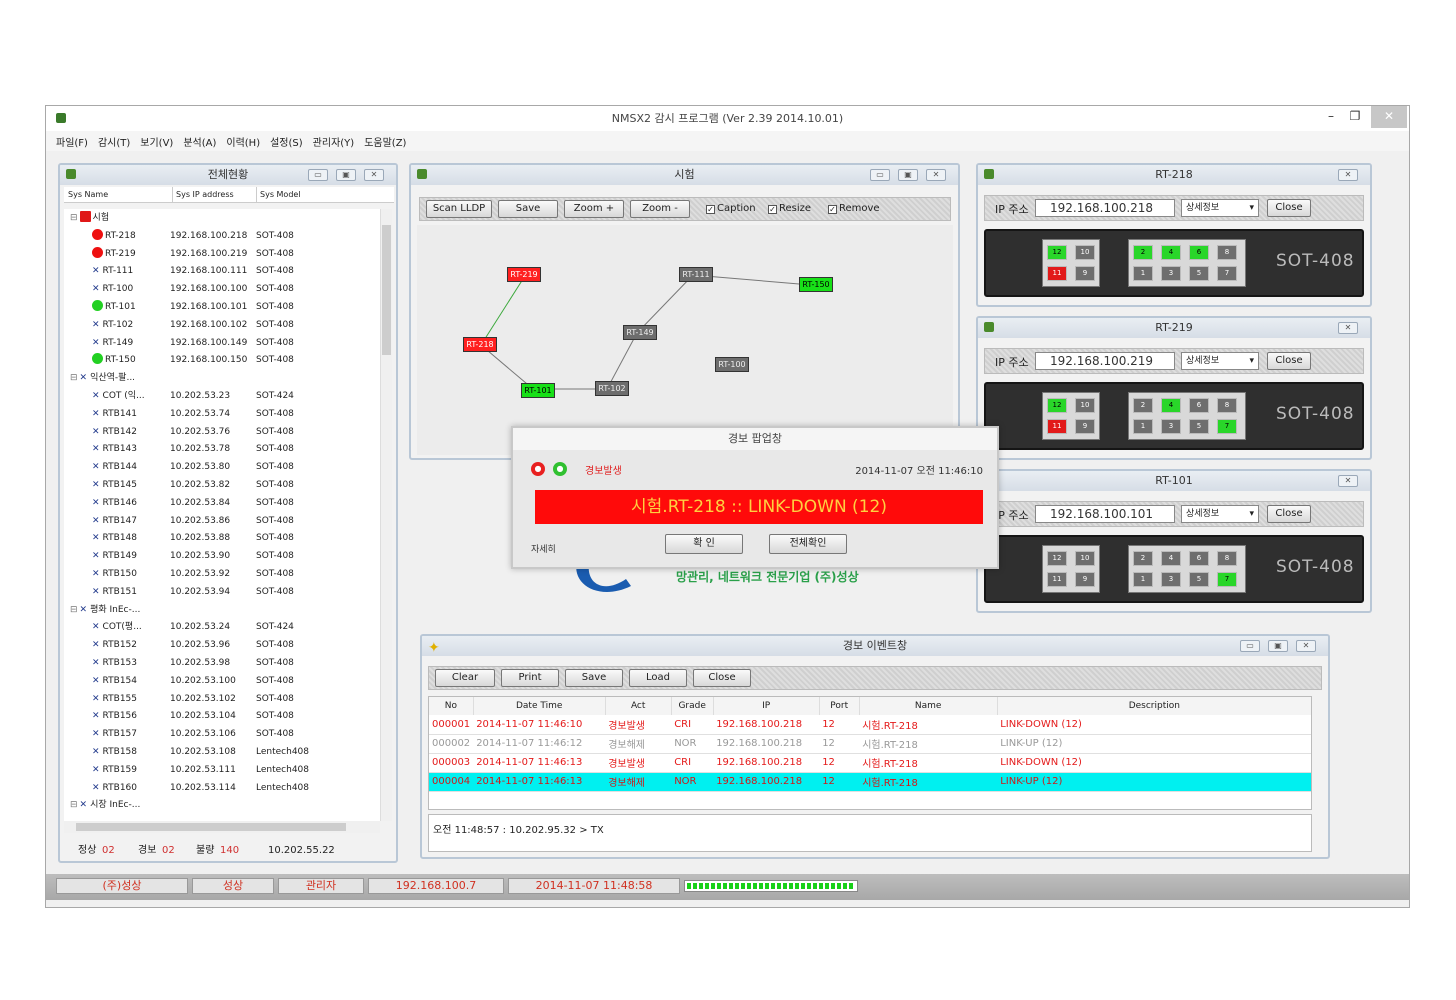 The height and width of the screenshot is (1000, 1456). Describe the element at coordinates (88, 195) in the screenshot. I see `col-header-name: Sys Name` at that location.